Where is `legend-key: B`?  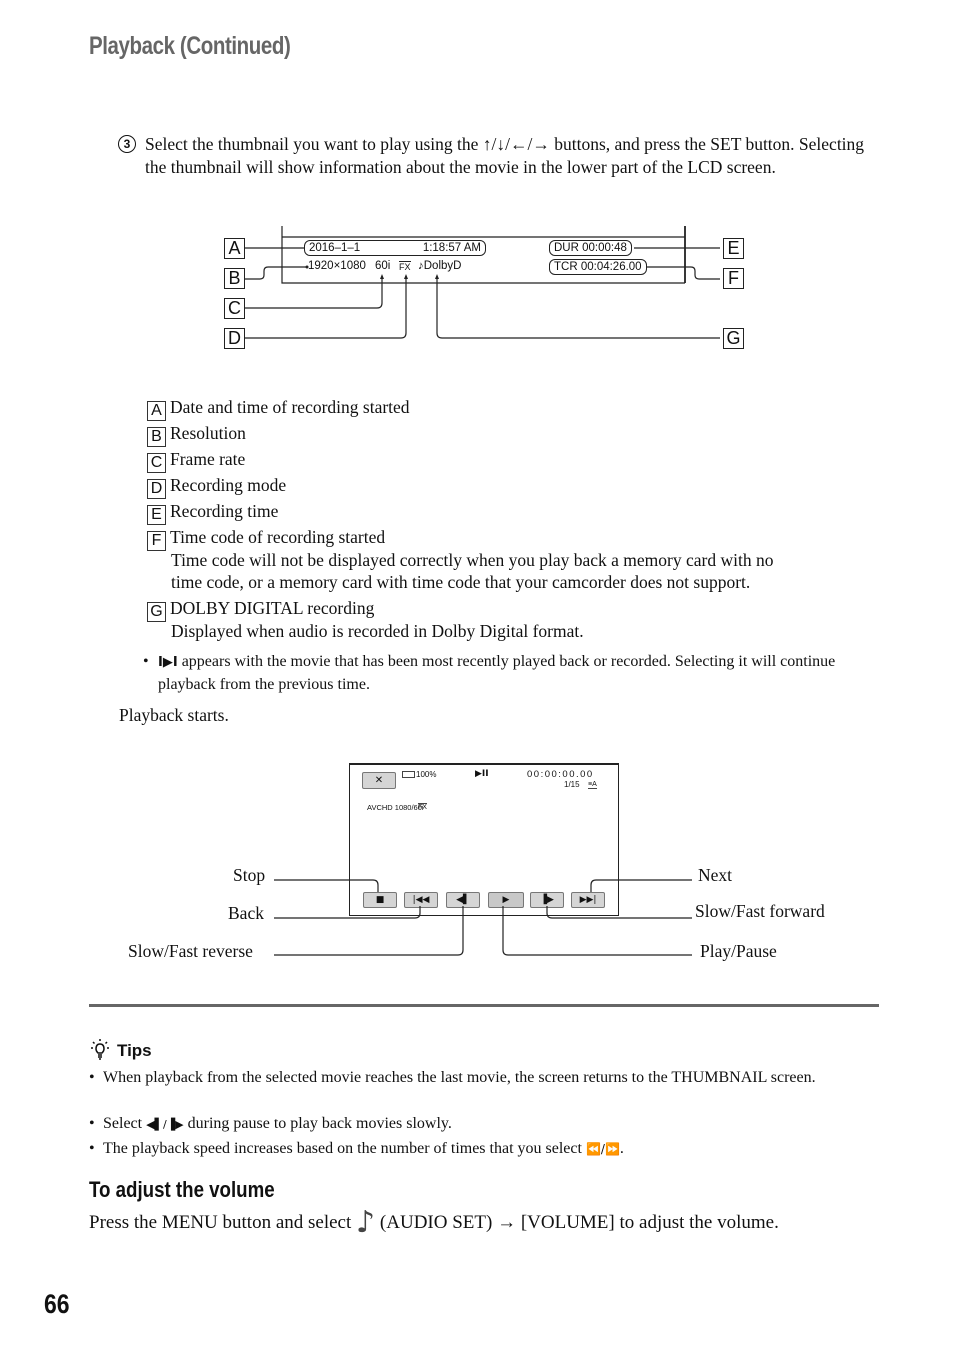 legend-key: B is located at coordinates (156, 437).